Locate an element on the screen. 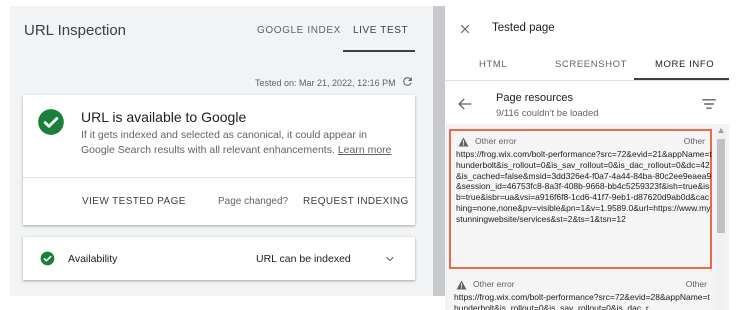  refresh-icon is located at coordinates (407, 81).